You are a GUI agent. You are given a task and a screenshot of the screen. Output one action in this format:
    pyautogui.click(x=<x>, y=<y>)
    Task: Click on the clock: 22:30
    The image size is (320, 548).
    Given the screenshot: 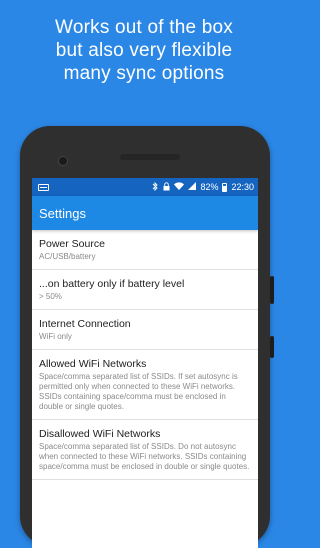 What is the action you would take?
    pyautogui.click(x=242, y=187)
    